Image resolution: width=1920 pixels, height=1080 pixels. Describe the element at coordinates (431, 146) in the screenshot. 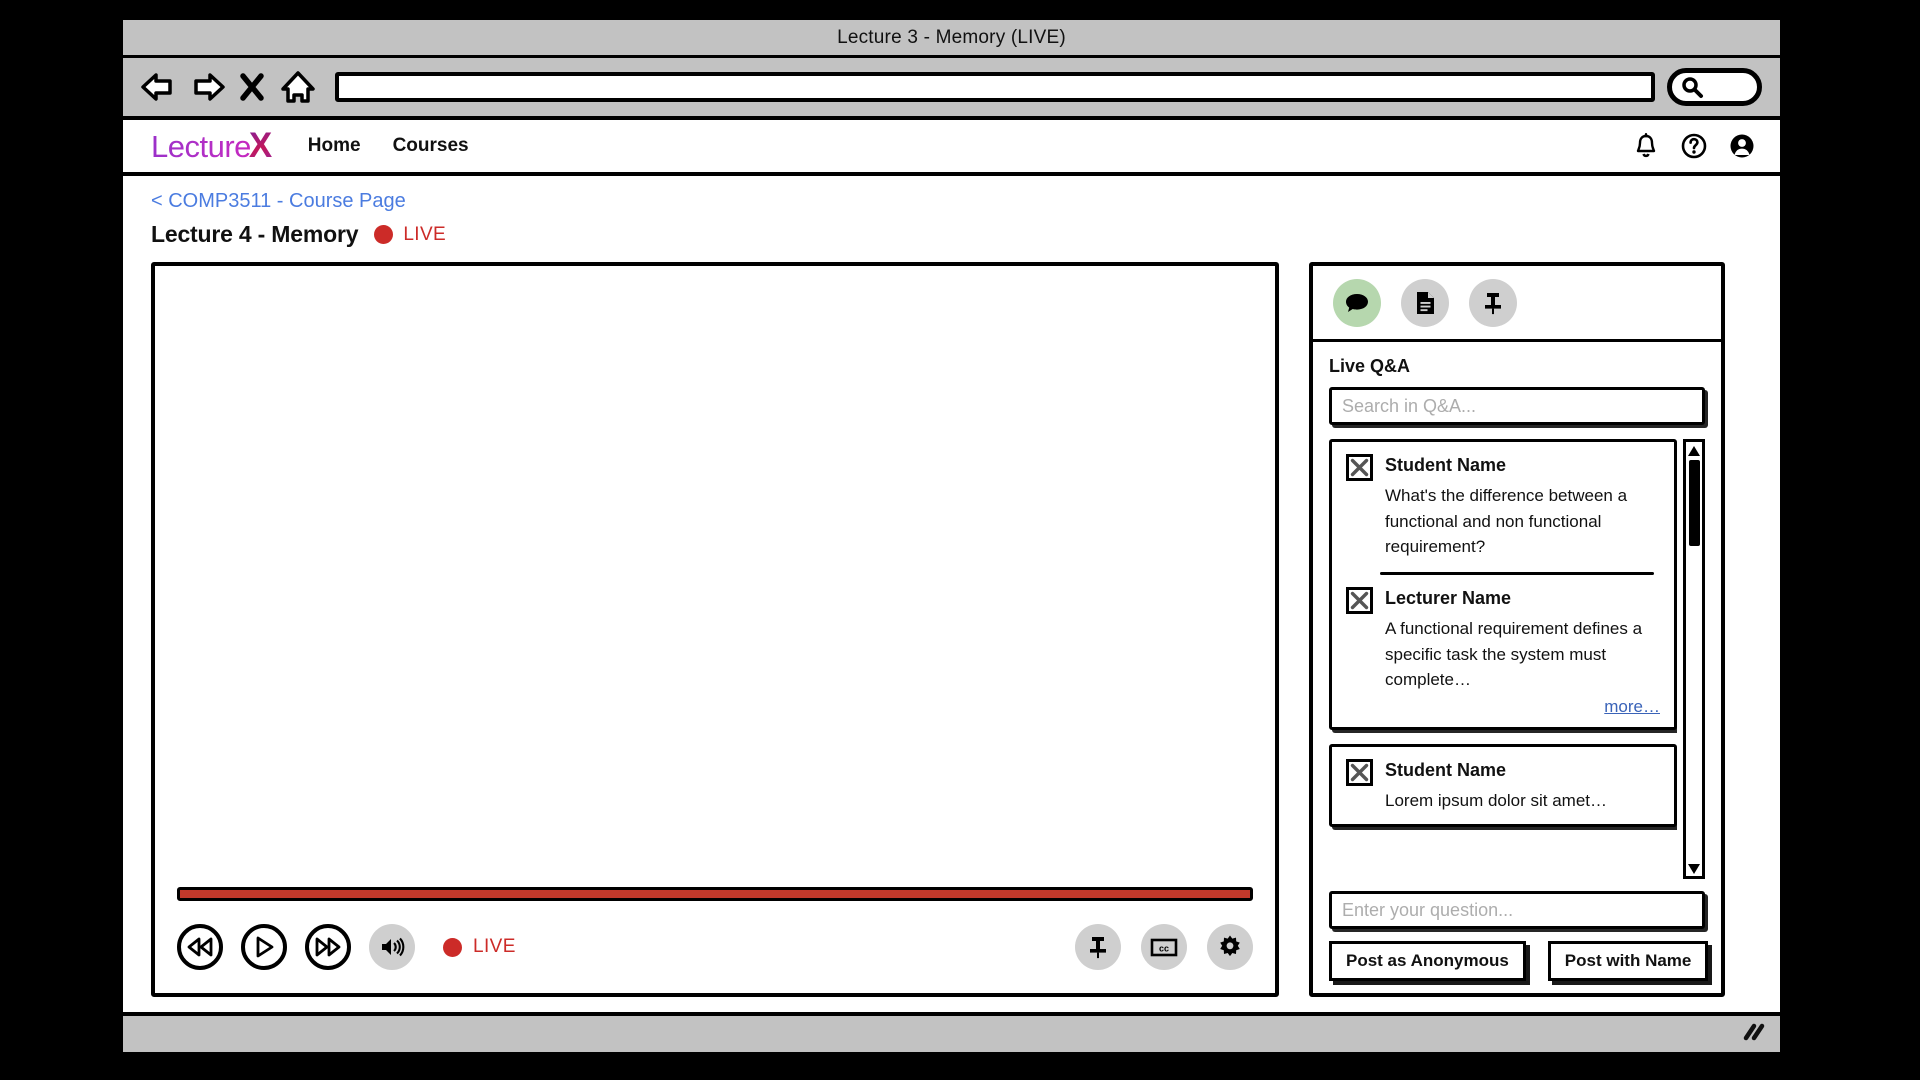

I see `nav-link-courses: Courses` at that location.